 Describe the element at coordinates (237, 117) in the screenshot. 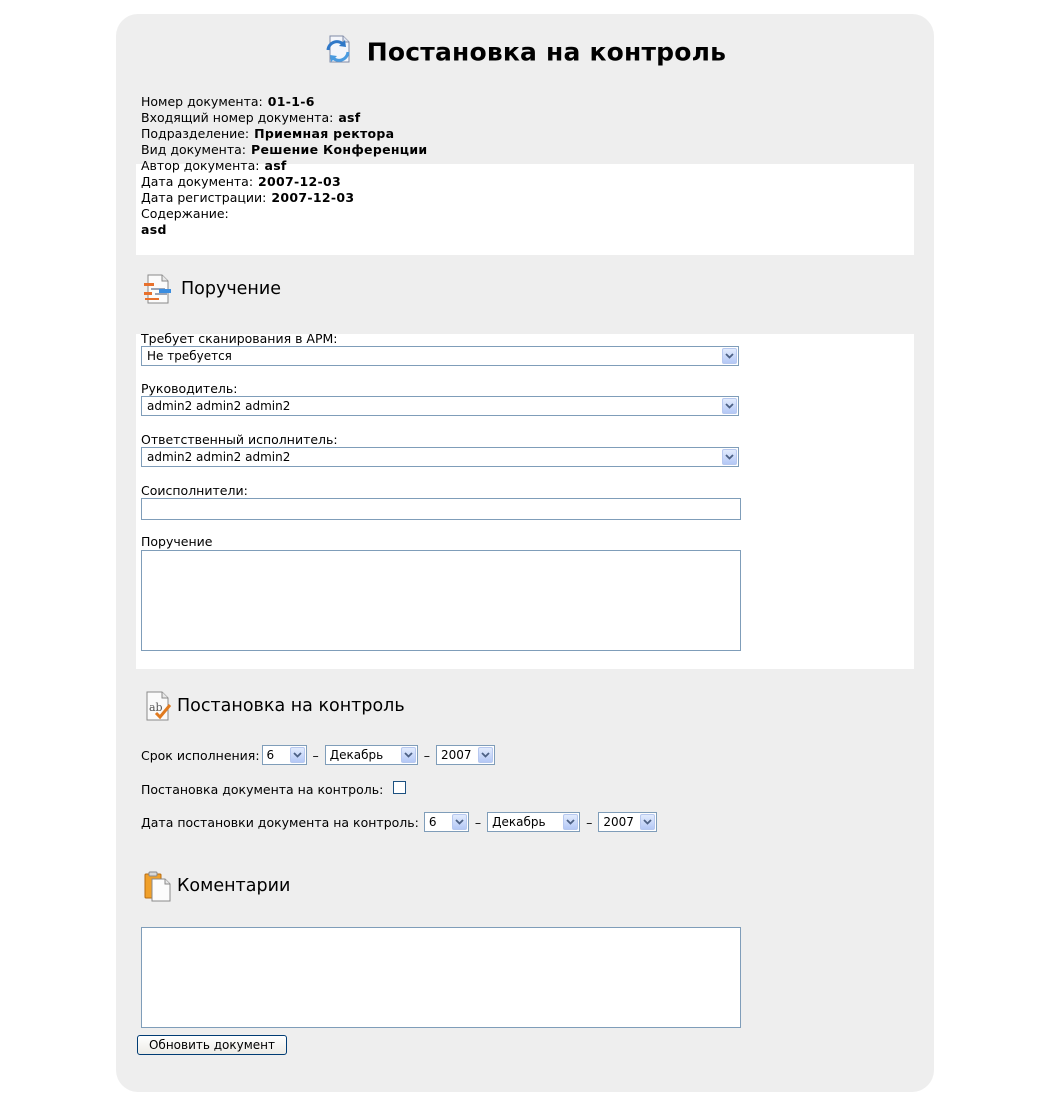

I see `info-label: Входящий номер документа:` at that location.